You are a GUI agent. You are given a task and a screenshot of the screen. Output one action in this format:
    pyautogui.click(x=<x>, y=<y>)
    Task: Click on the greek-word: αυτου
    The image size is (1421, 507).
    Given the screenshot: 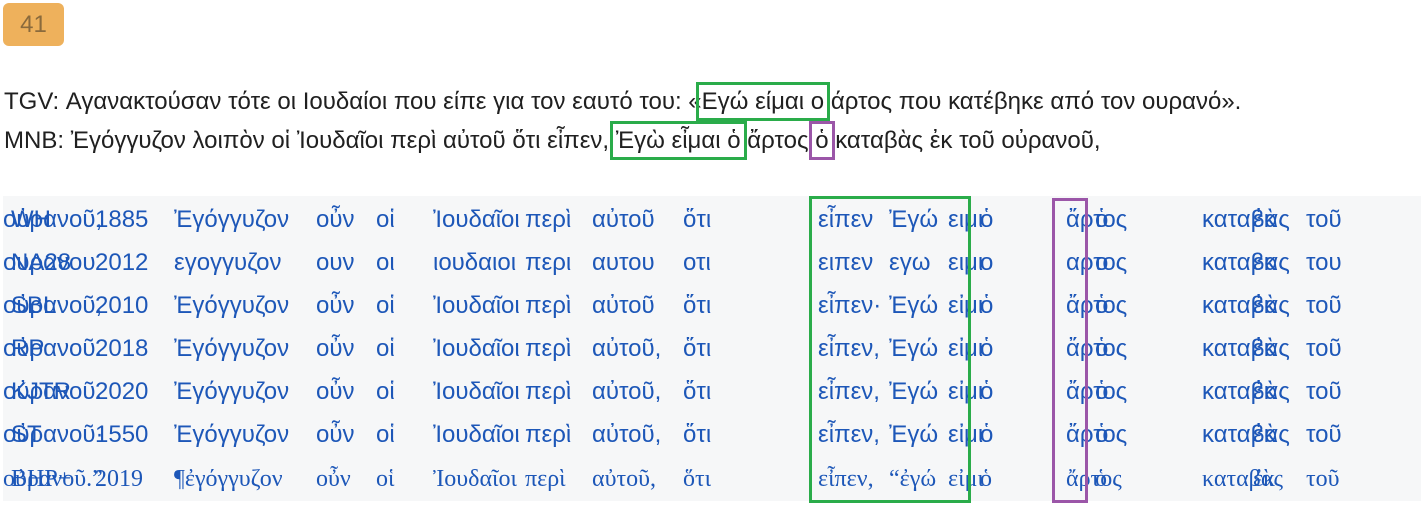 What is the action you would take?
    pyautogui.click(x=623, y=263)
    